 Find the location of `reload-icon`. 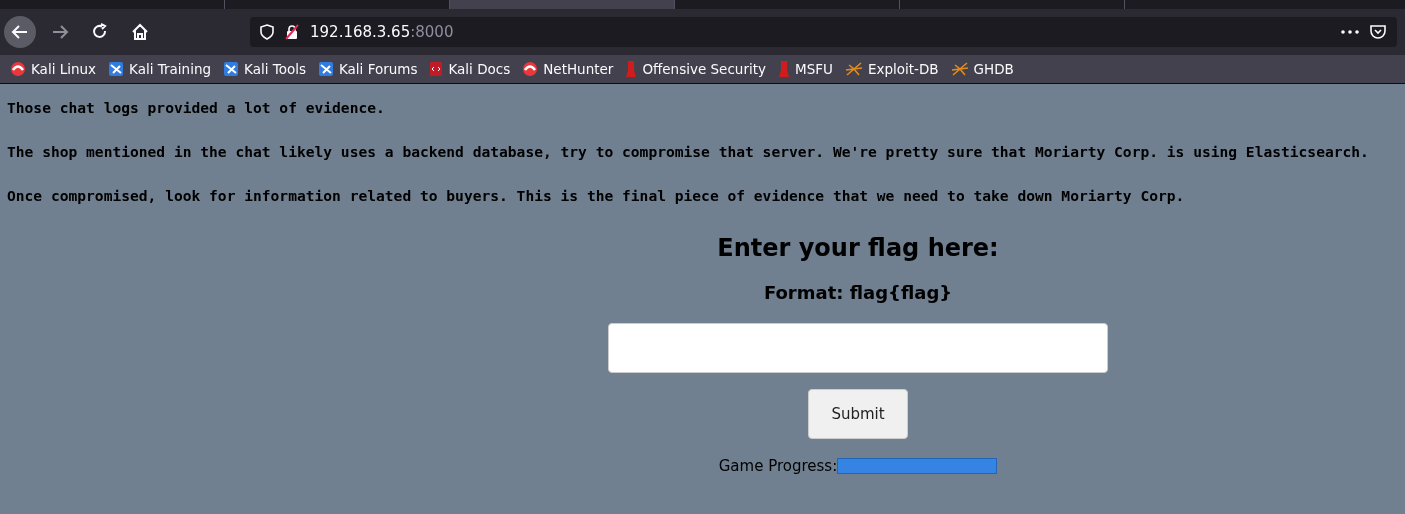

reload-icon is located at coordinates (100, 32).